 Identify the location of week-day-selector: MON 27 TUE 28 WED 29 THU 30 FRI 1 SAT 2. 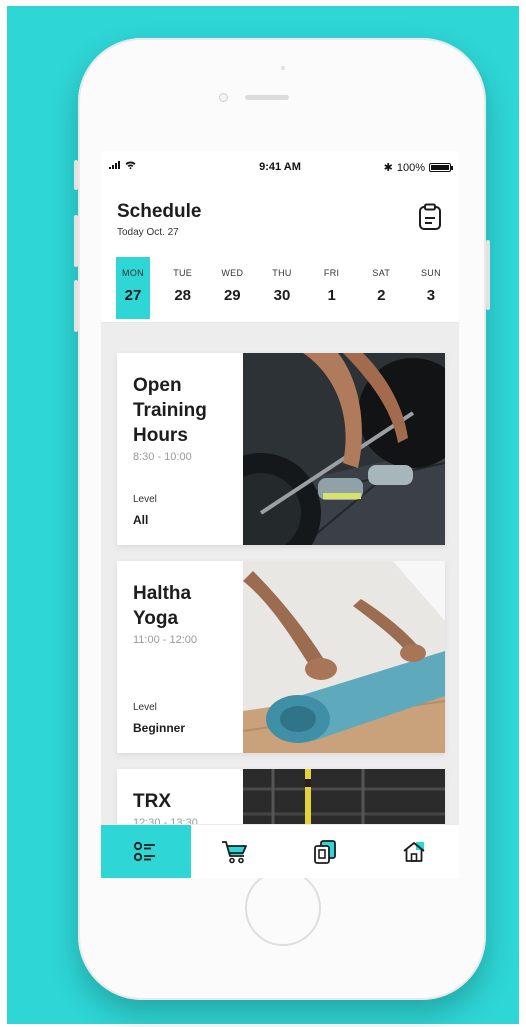
(282, 288).